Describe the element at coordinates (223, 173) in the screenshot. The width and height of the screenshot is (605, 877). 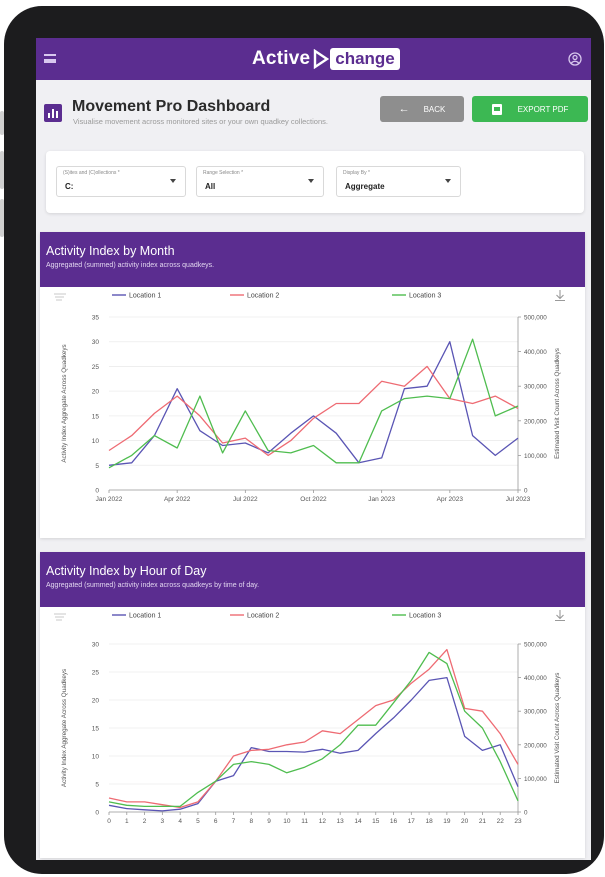
I see `field-label: Range Selection *` at that location.